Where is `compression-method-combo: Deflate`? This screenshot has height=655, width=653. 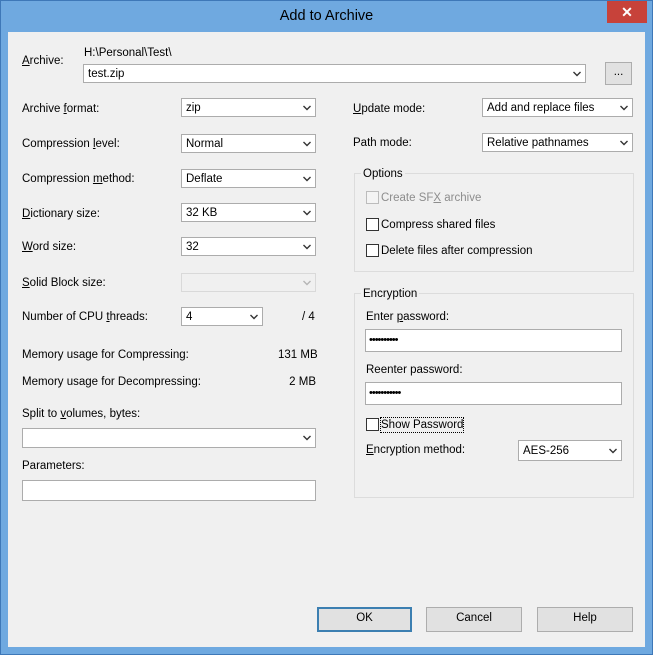
compression-method-combo: Deflate is located at coordinates (248, 178).